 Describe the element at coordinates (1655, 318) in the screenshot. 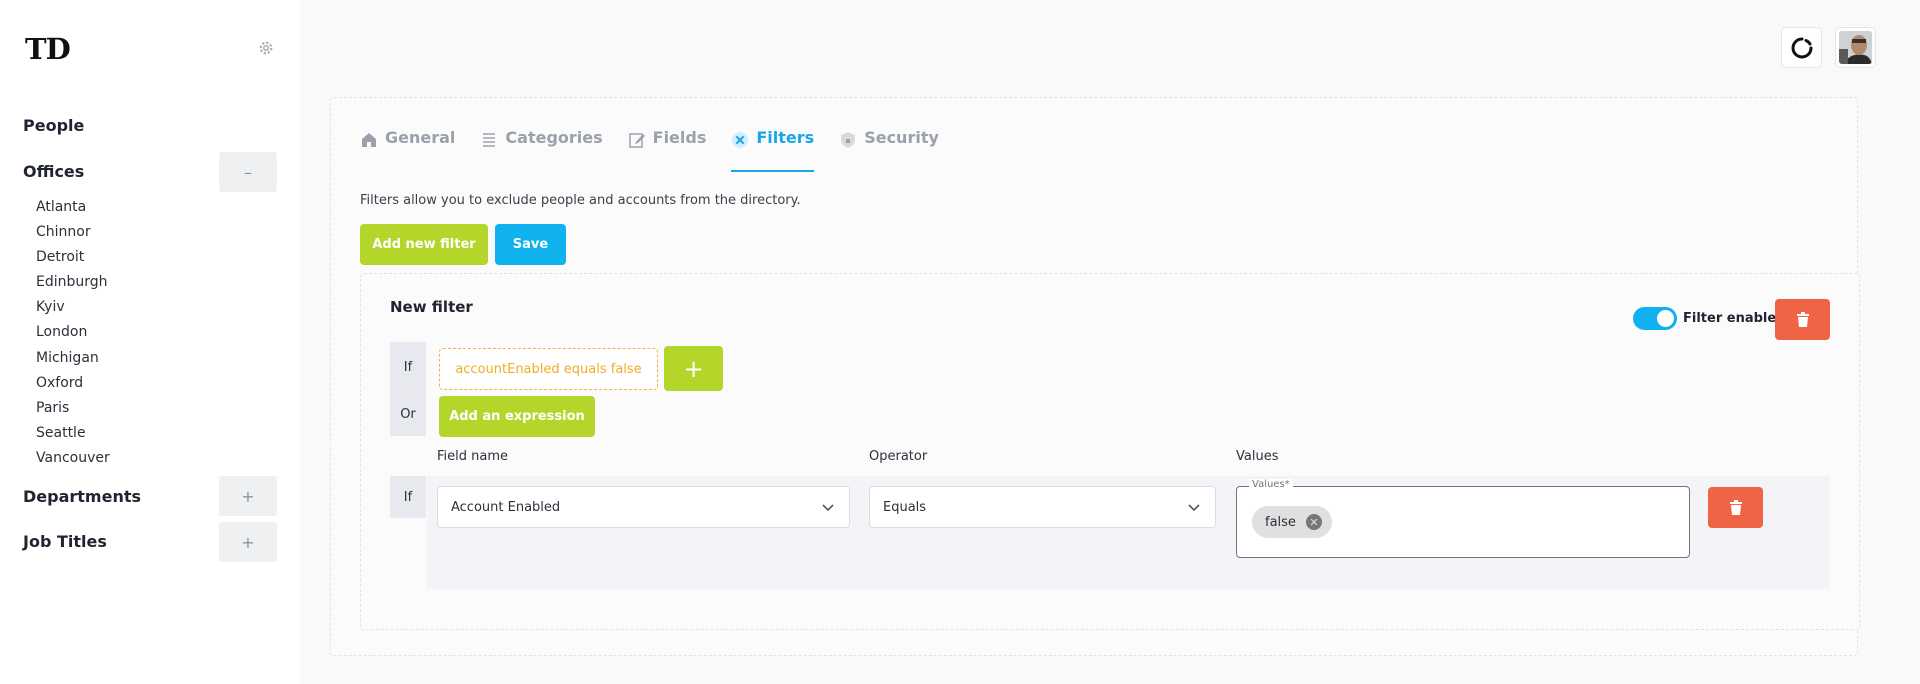

I see `filter-enabled-toggle` at that location.